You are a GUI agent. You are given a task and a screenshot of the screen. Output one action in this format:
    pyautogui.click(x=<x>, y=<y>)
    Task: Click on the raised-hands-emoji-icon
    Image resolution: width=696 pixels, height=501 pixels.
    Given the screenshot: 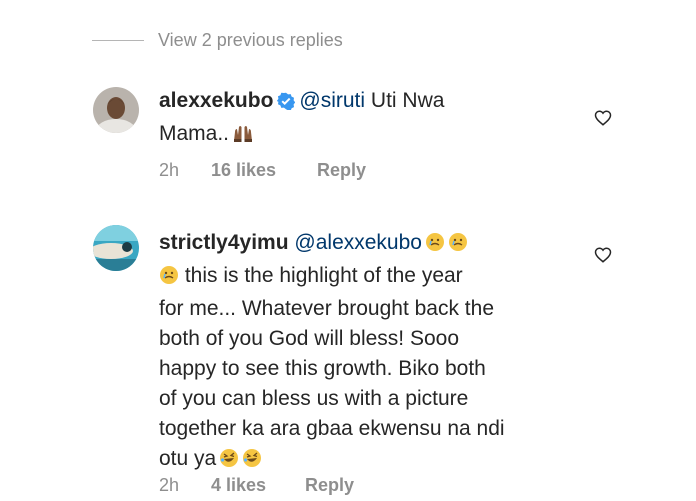 What is the action you would take?
    pyautogui.click(x=243, y=137)
    